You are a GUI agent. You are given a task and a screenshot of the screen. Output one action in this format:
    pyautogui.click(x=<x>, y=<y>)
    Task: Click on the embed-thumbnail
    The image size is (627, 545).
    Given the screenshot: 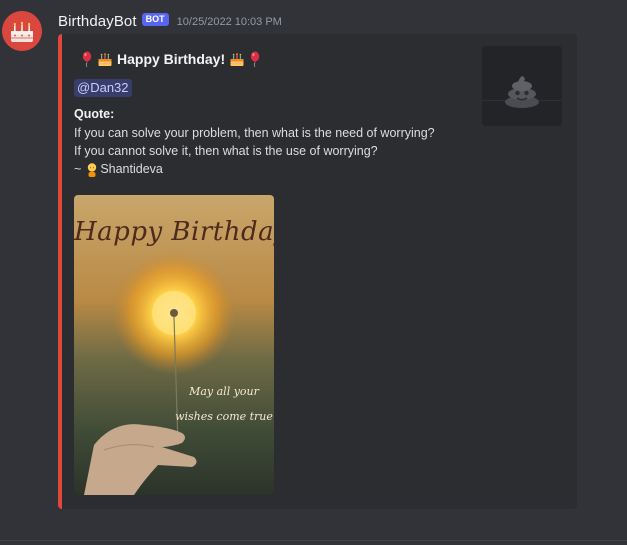 What is the action you would take?
    pyautogui.click(x=522, y=86)
    